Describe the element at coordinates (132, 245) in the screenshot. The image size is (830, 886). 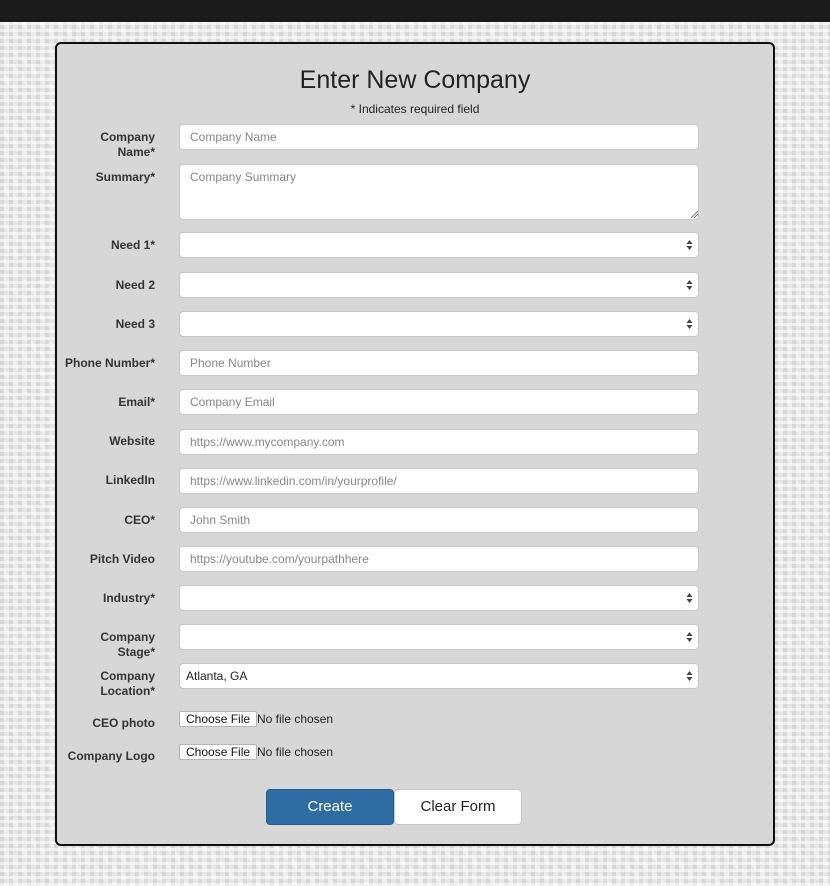
I see `need-1-label: Need 1*` at that location.